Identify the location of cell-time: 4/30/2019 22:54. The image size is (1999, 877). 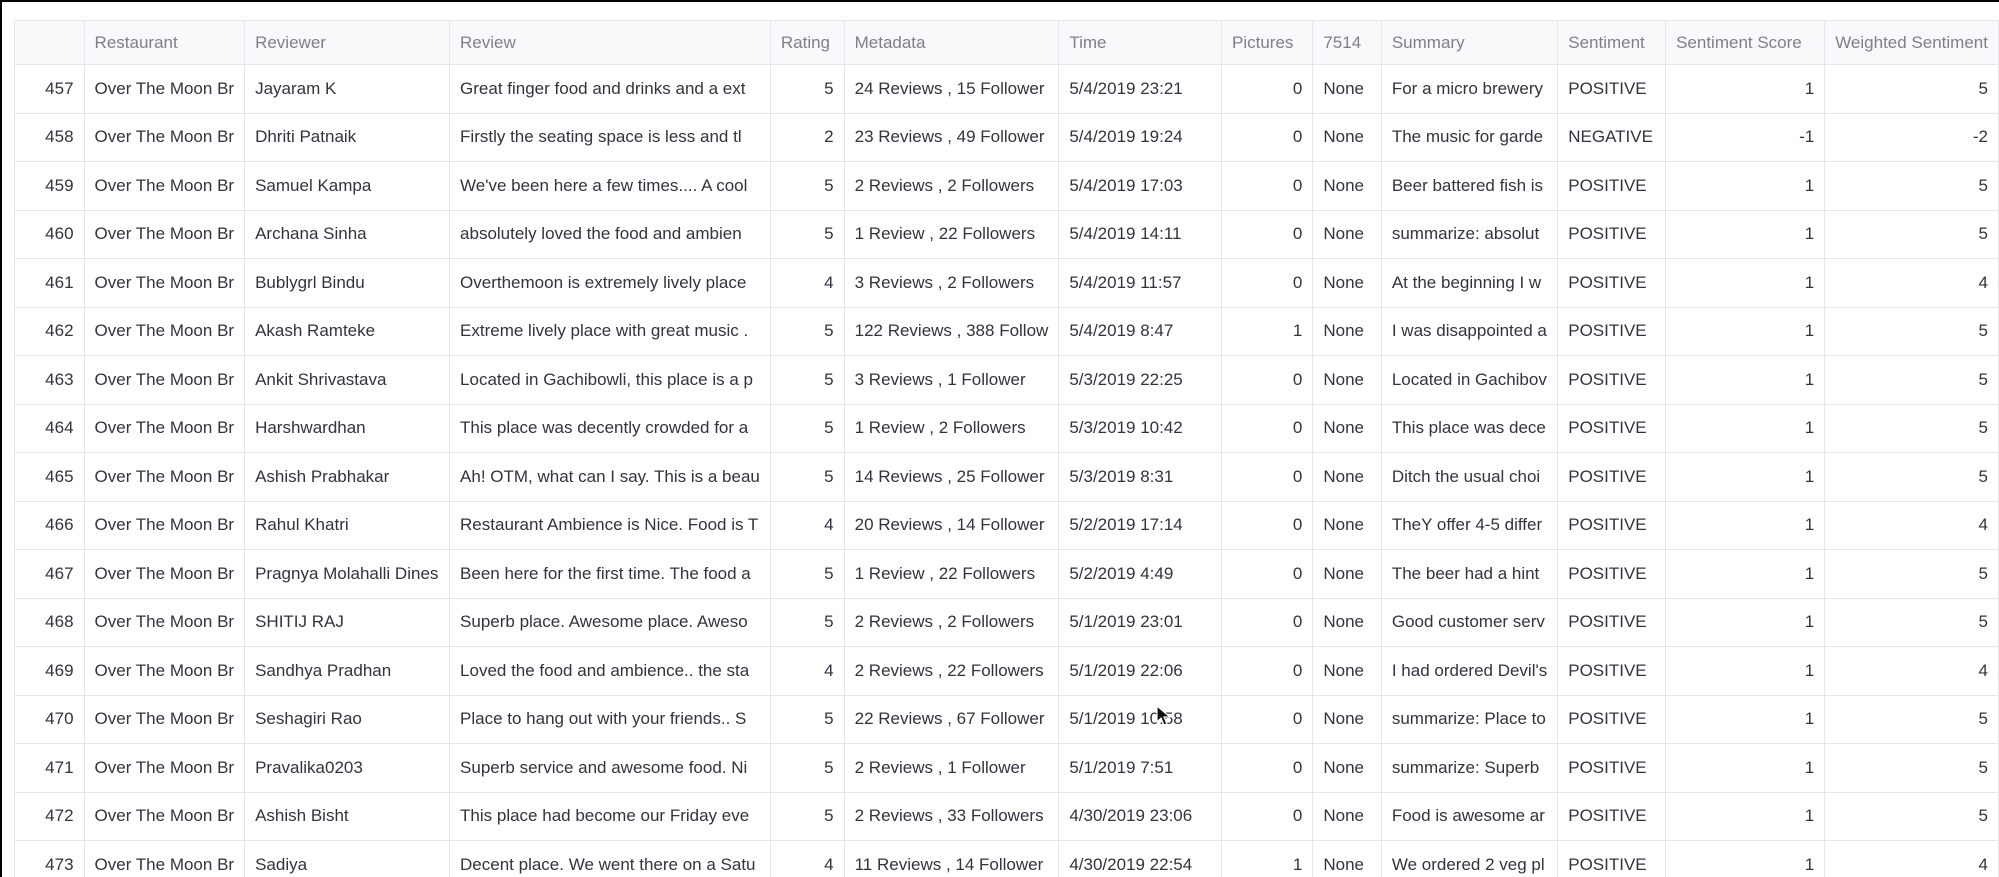
(1140, 858).